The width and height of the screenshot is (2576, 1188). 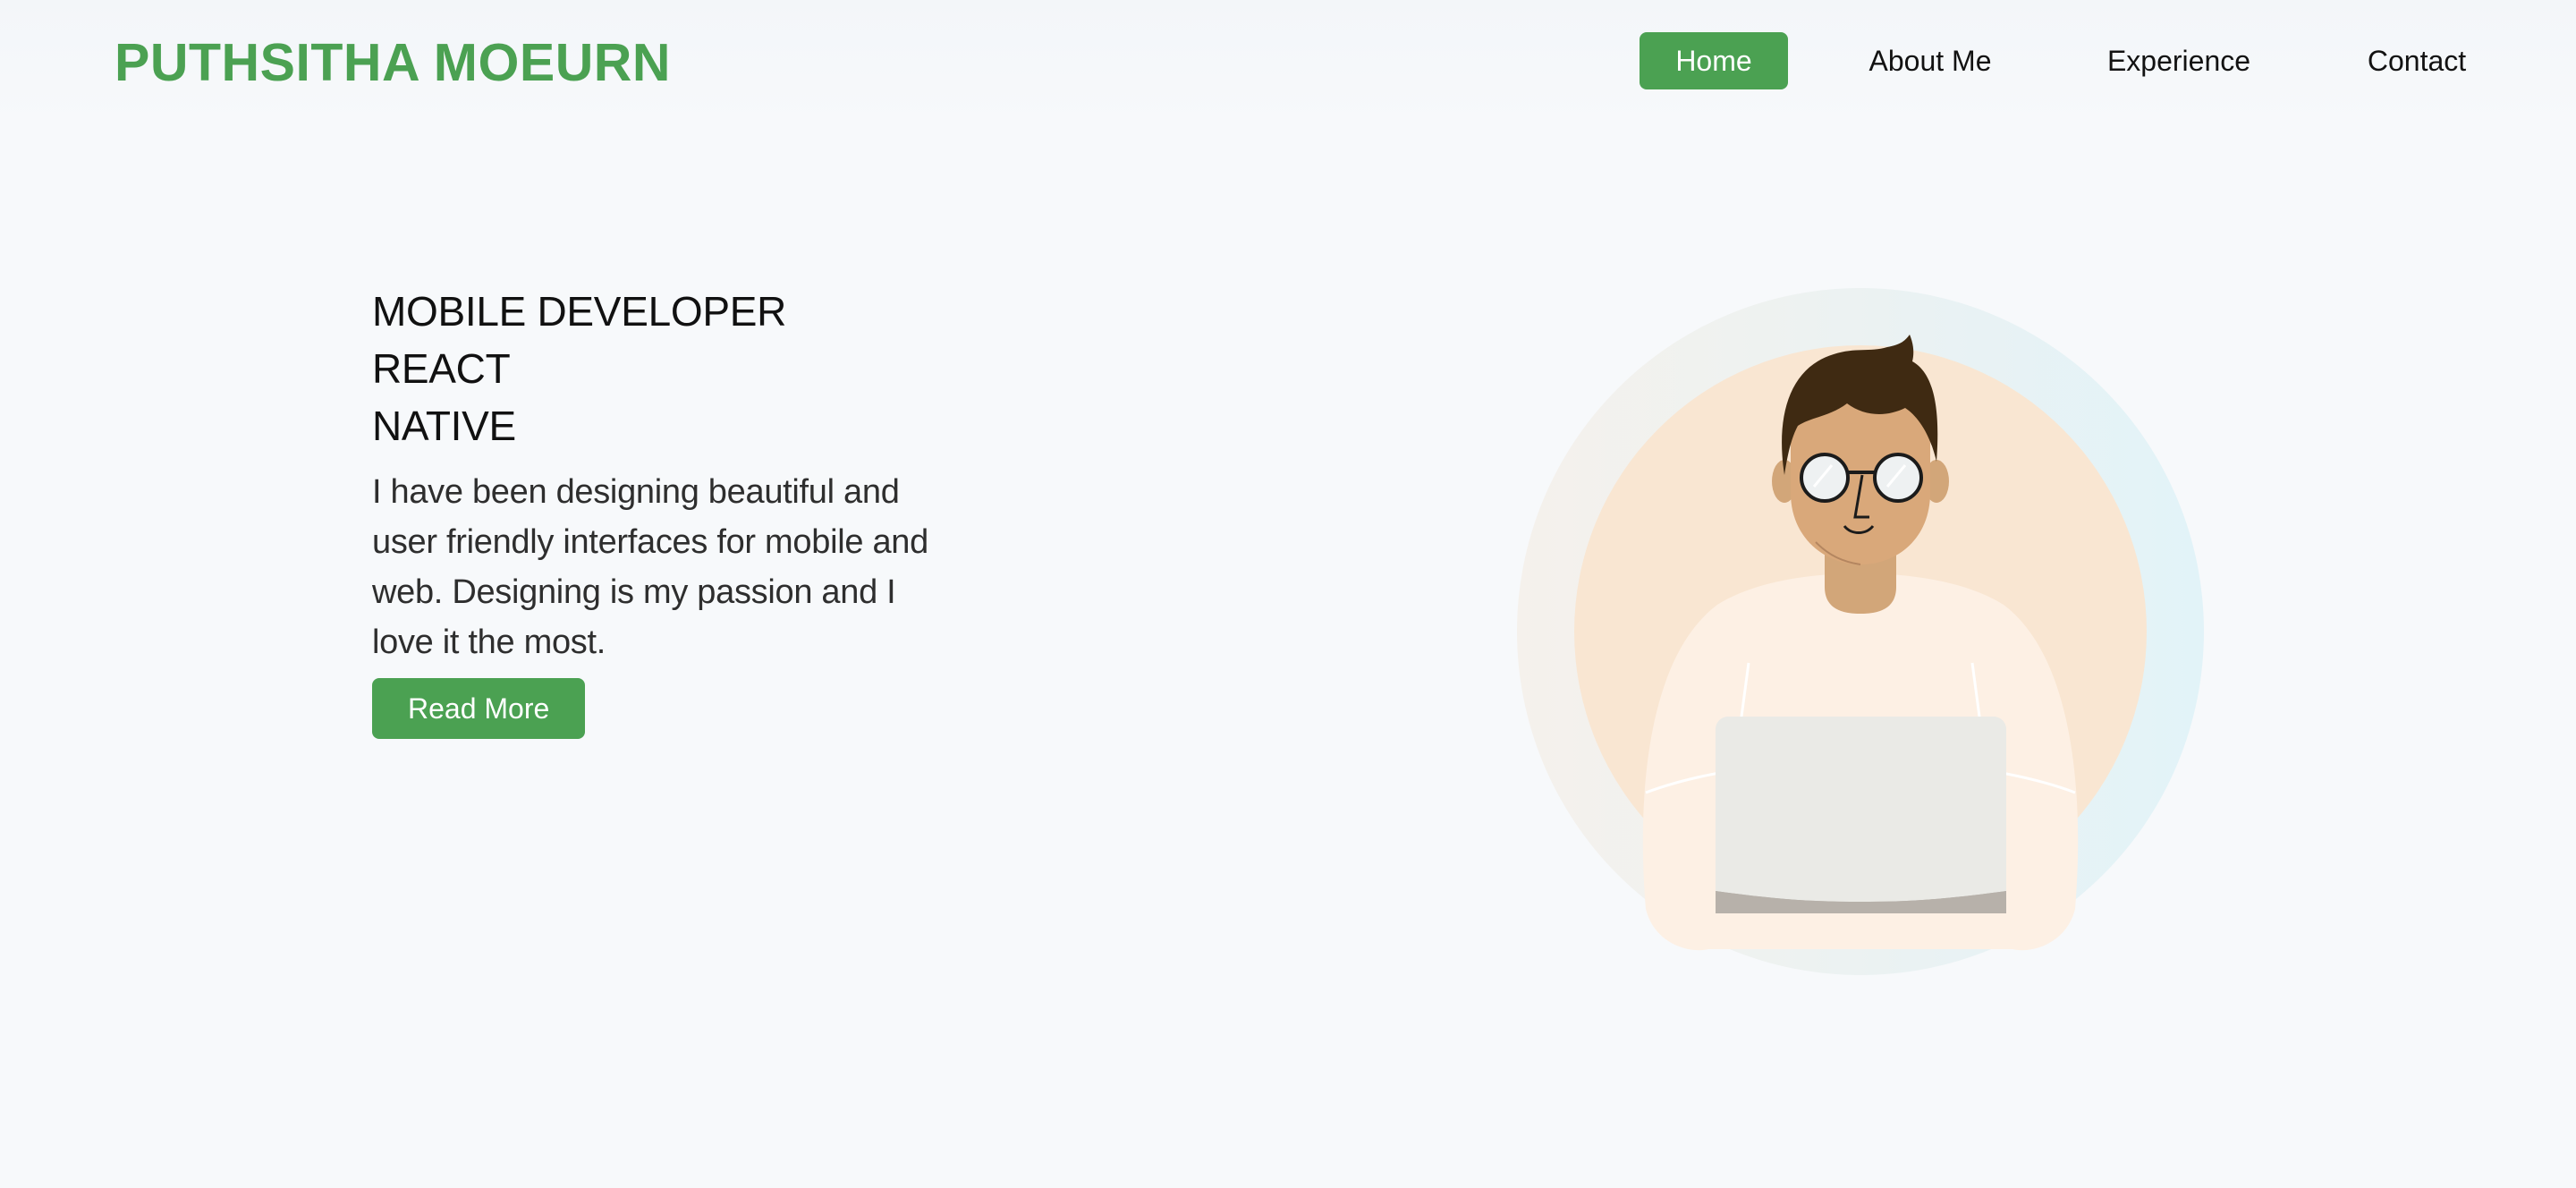 I want to click on site-logo: PUTHSITHA MOEURN, so click(x=392, y=62).